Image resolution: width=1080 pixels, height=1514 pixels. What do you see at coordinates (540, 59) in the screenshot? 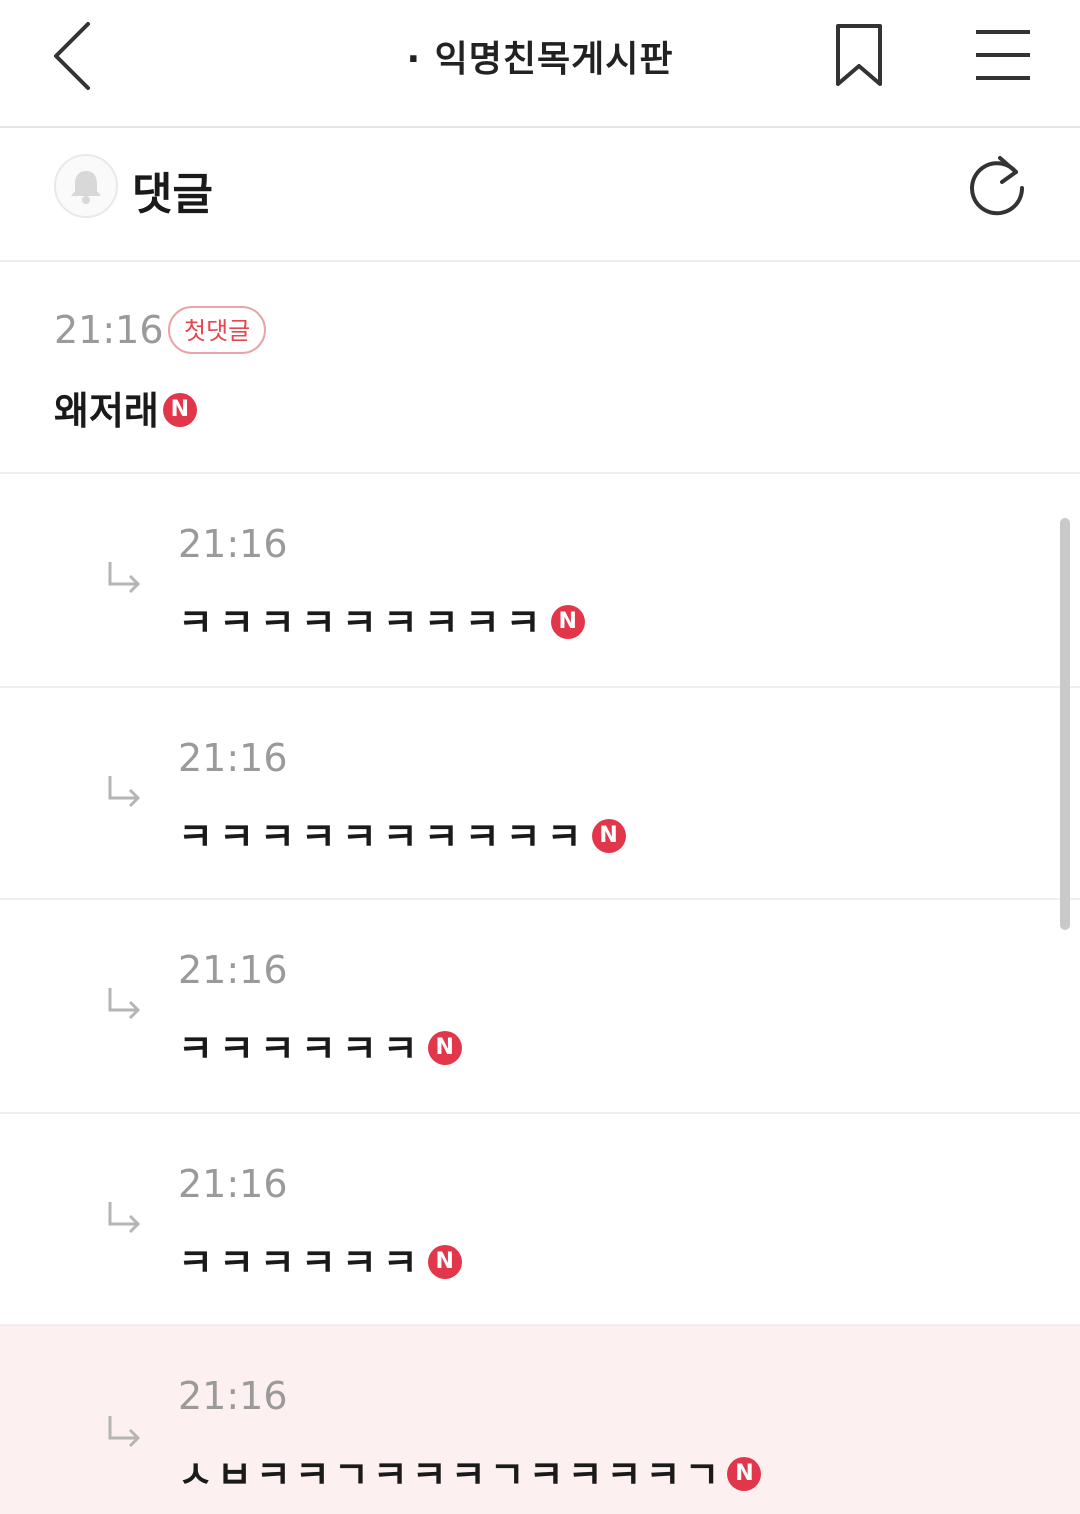
I see `board-title: · 익명친목게시판` at bounding box center [540, 59].